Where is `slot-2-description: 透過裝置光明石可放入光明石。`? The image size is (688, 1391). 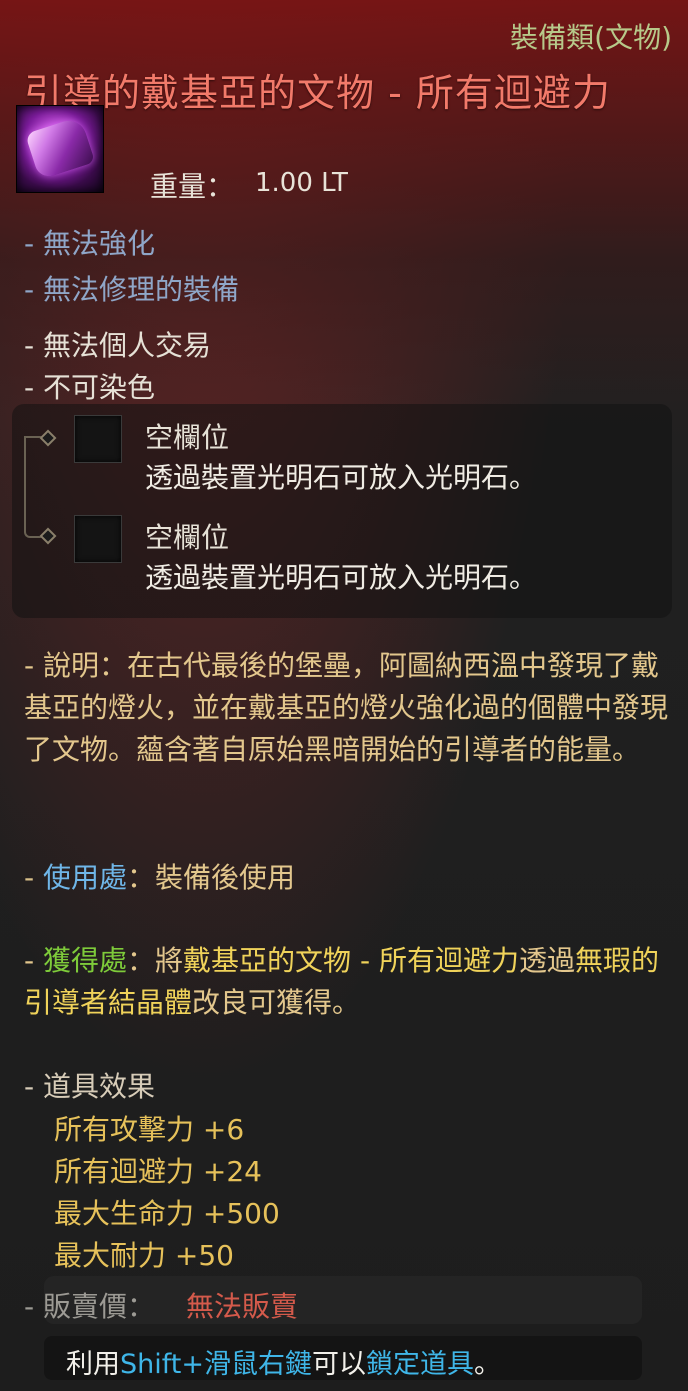
slot-2-description: 透過裝置光明石可放入光明石。 is located at coordinates (341, 577).